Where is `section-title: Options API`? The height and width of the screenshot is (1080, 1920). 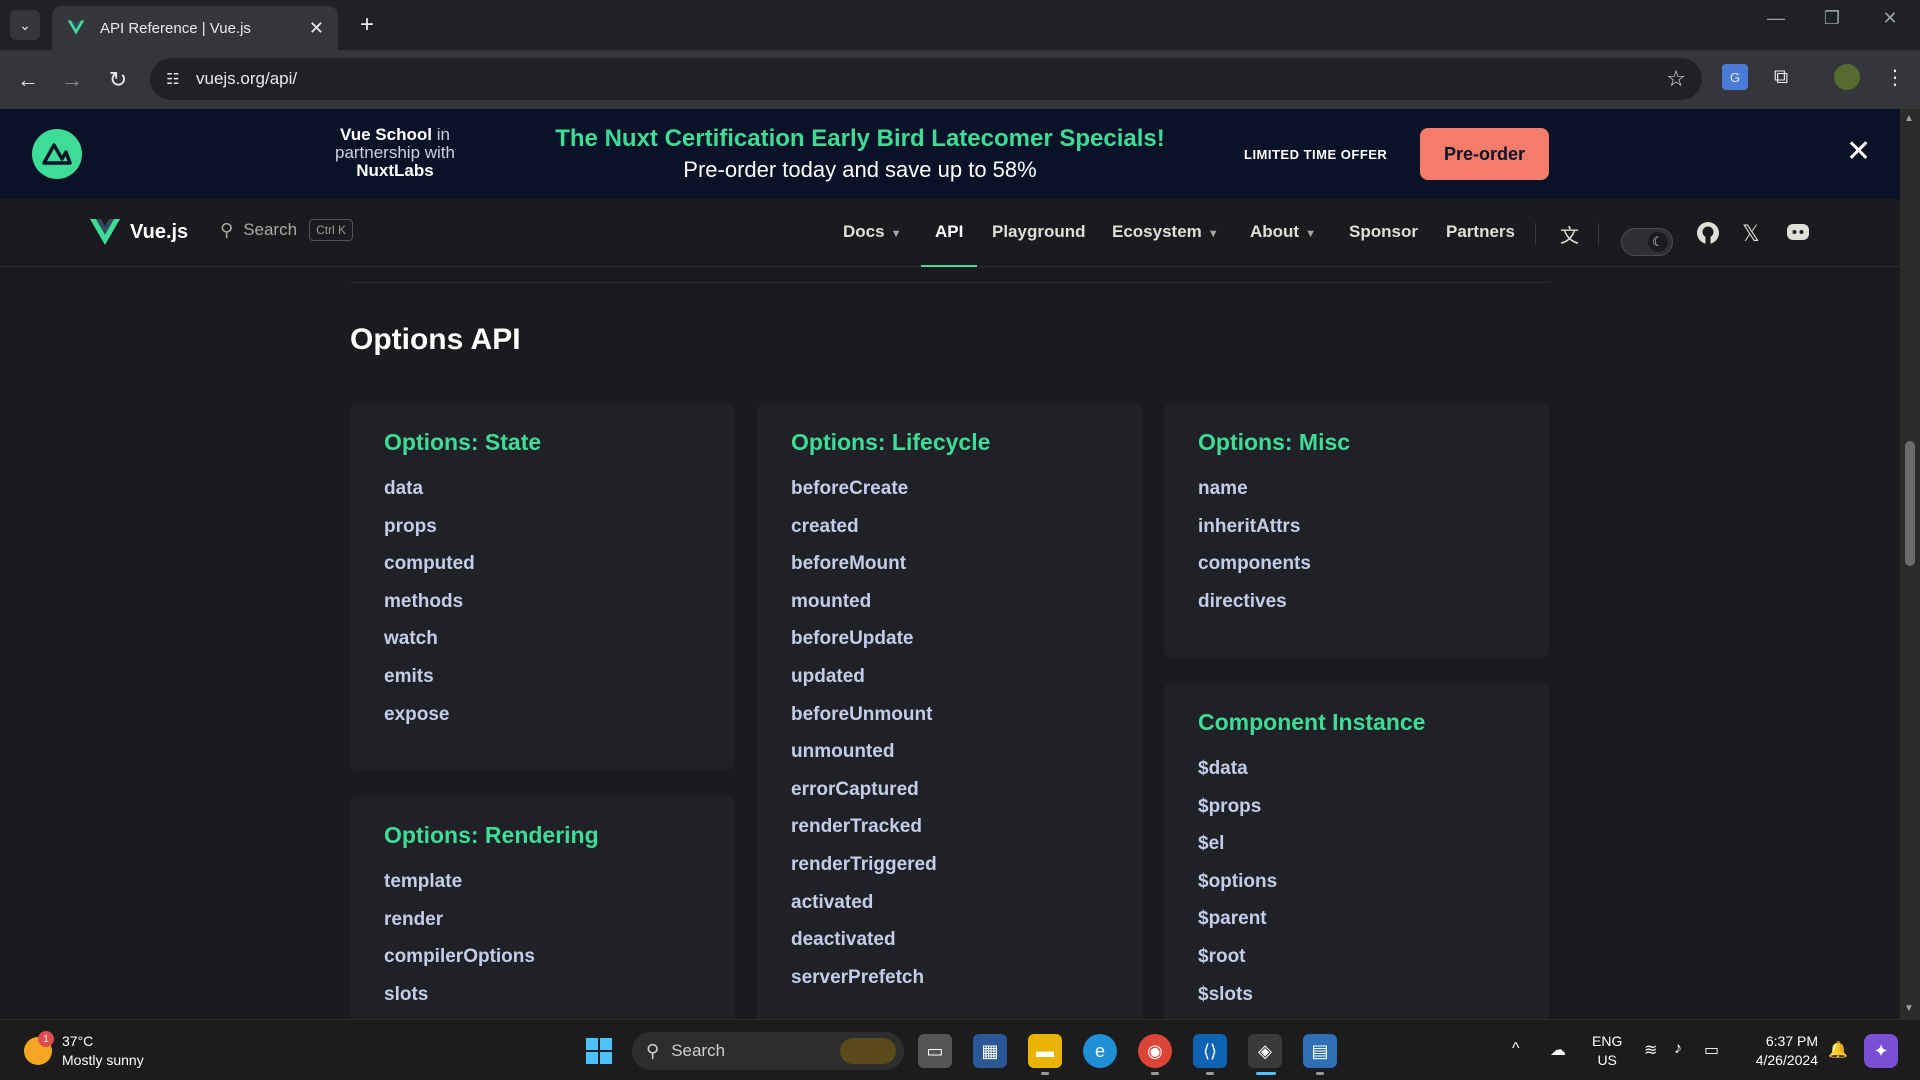
section-title: Options API is located at coordinates (435, 340).